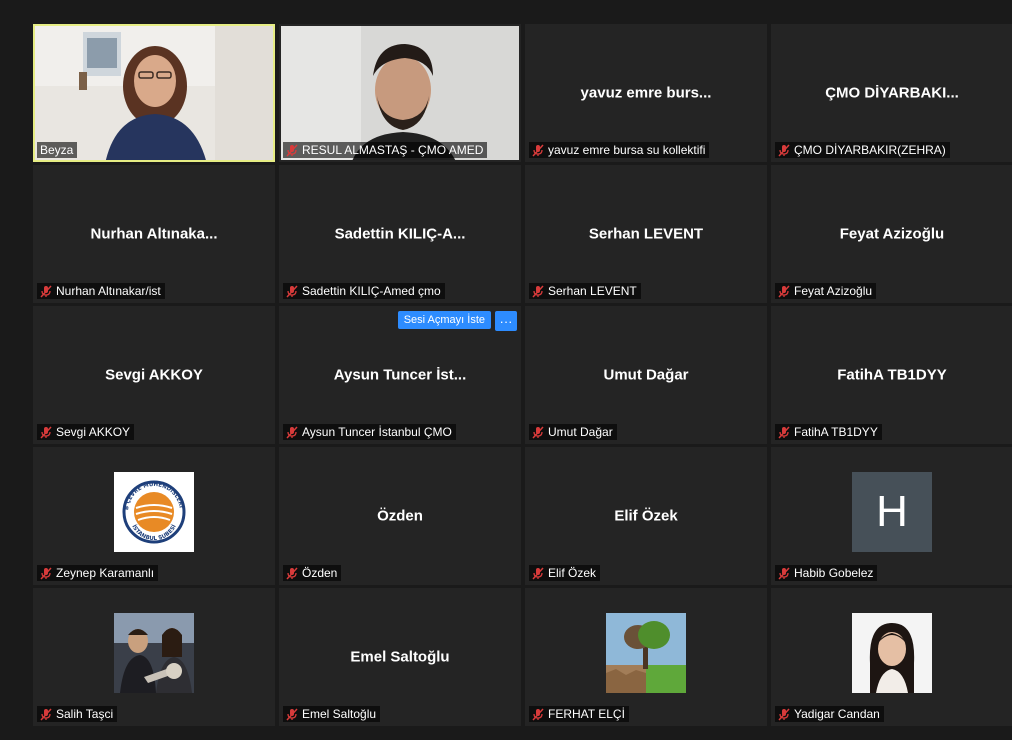  I want to click on participant-name-label: RESUL ALMASTAŞ - ÇMO AMED, so click(385, 150).